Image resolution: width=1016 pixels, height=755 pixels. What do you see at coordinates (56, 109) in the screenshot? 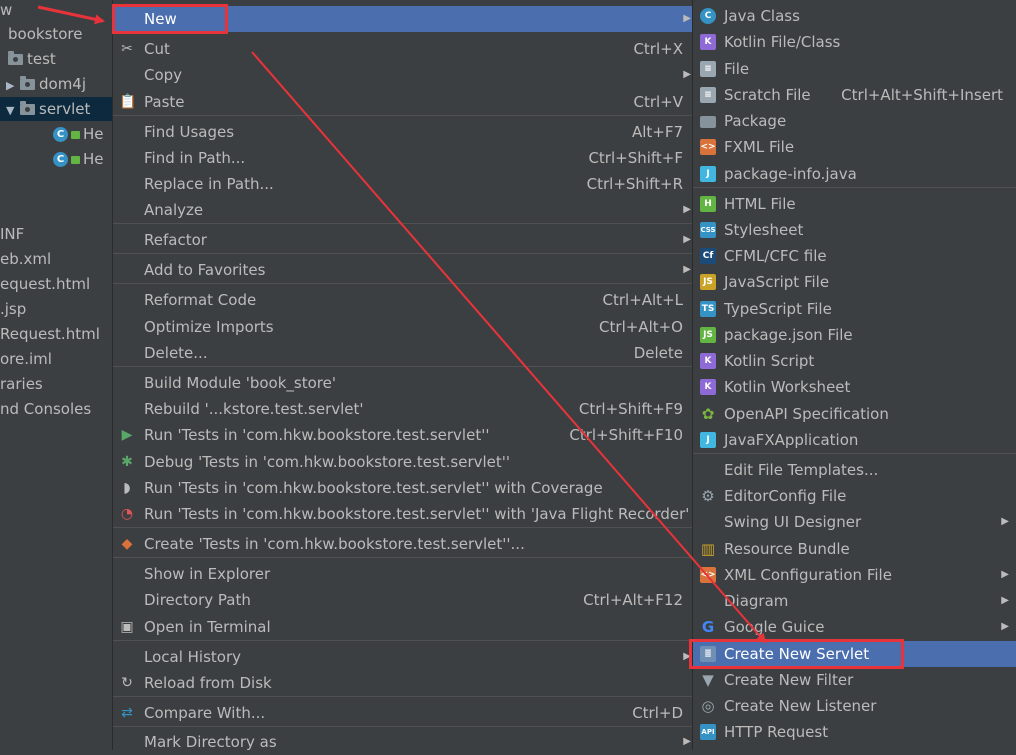
I see `tree-item-servlet: ▼ servlet` at bounding box center [56, 109].